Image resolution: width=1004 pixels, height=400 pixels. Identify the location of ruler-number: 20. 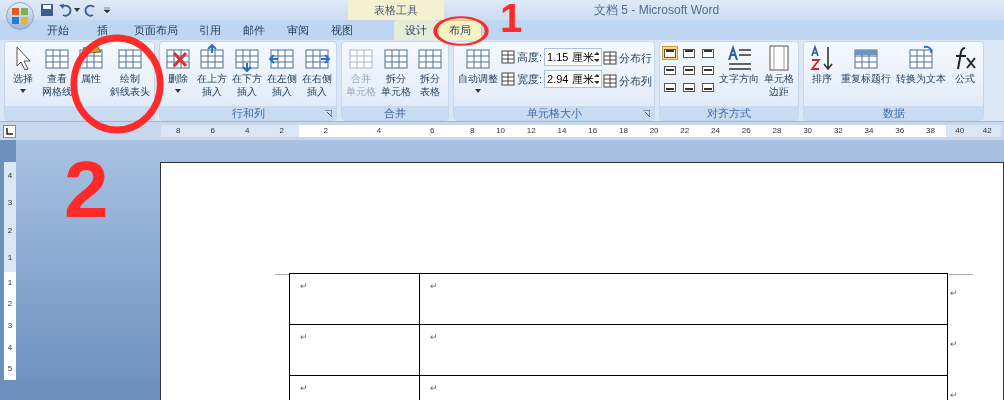
(654, 131).